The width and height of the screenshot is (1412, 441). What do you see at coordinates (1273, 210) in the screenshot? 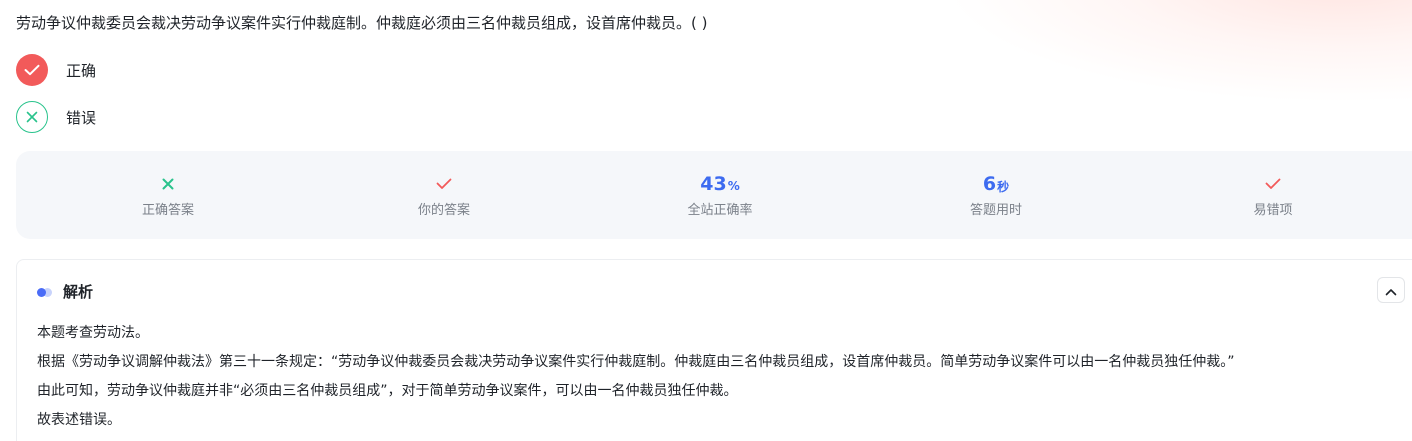
I see `stat-caption: 易错项` at bounding box center [1273, 210].